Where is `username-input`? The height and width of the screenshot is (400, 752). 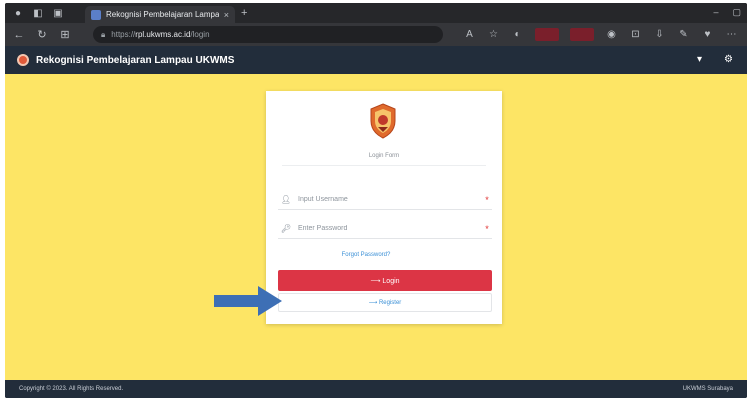 username-input is located at coordinates (388, 199).